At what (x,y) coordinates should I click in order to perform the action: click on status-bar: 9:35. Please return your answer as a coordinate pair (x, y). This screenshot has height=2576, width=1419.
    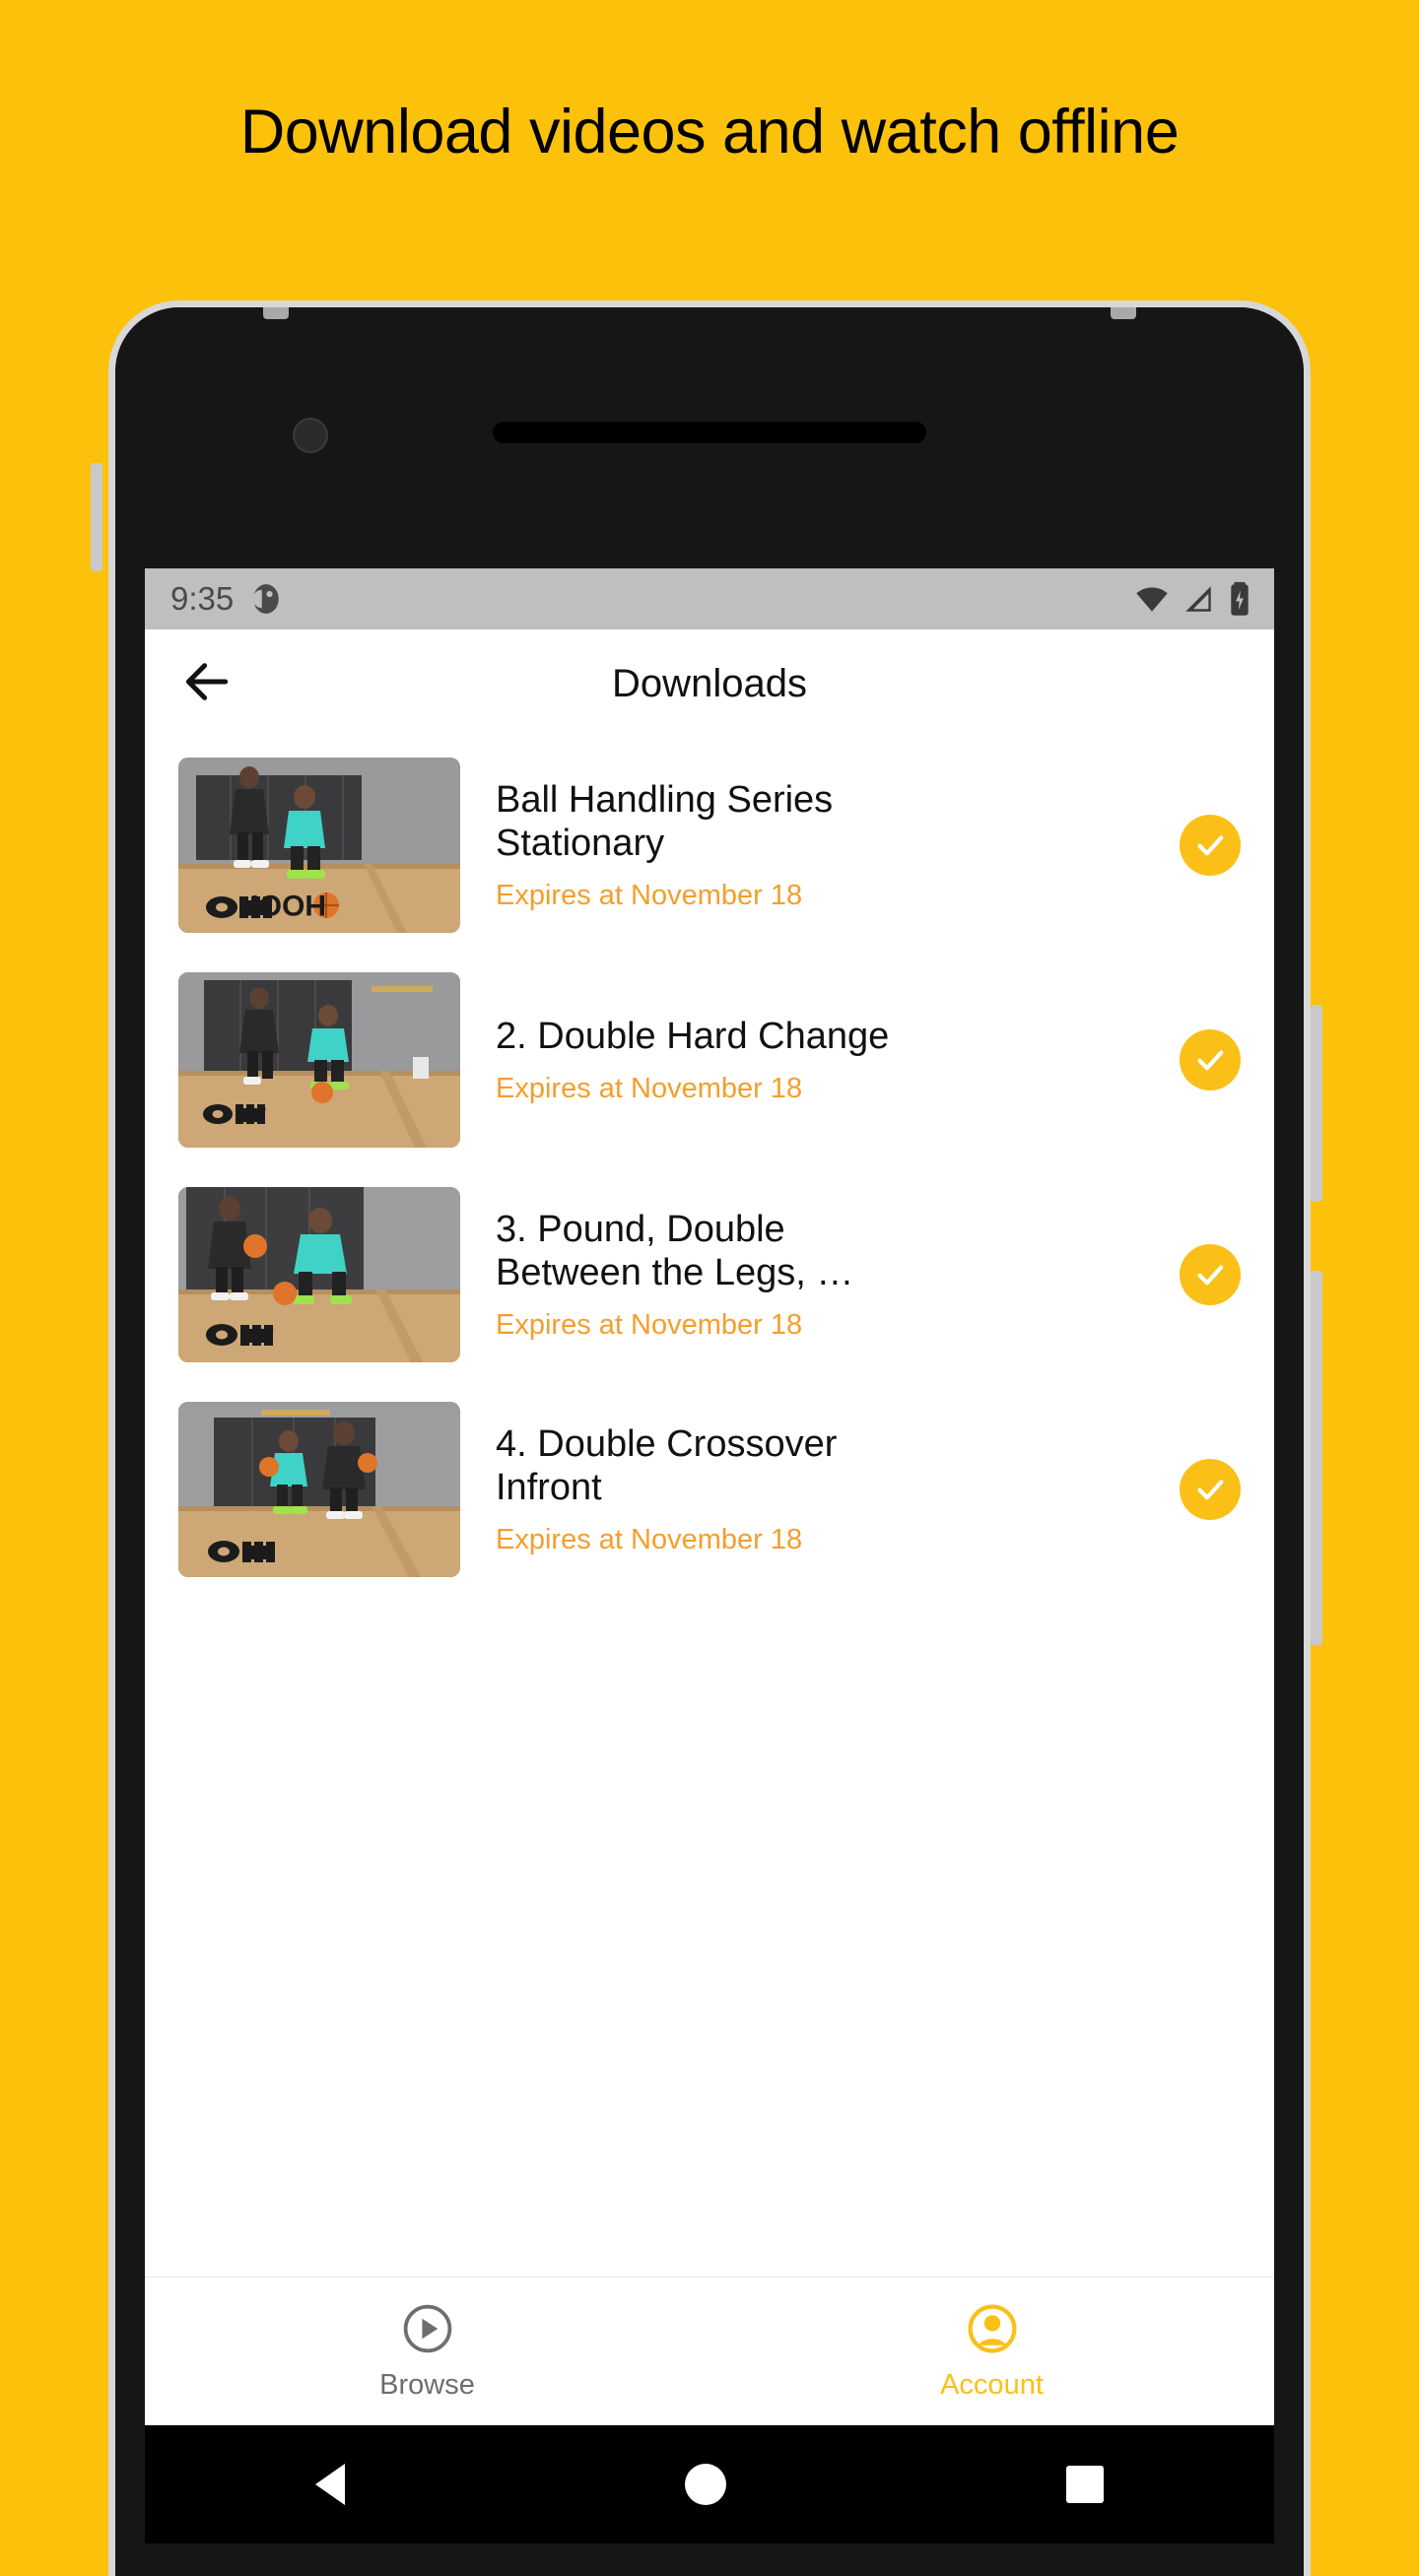
    Looking at the image, I should click on (709, 599).